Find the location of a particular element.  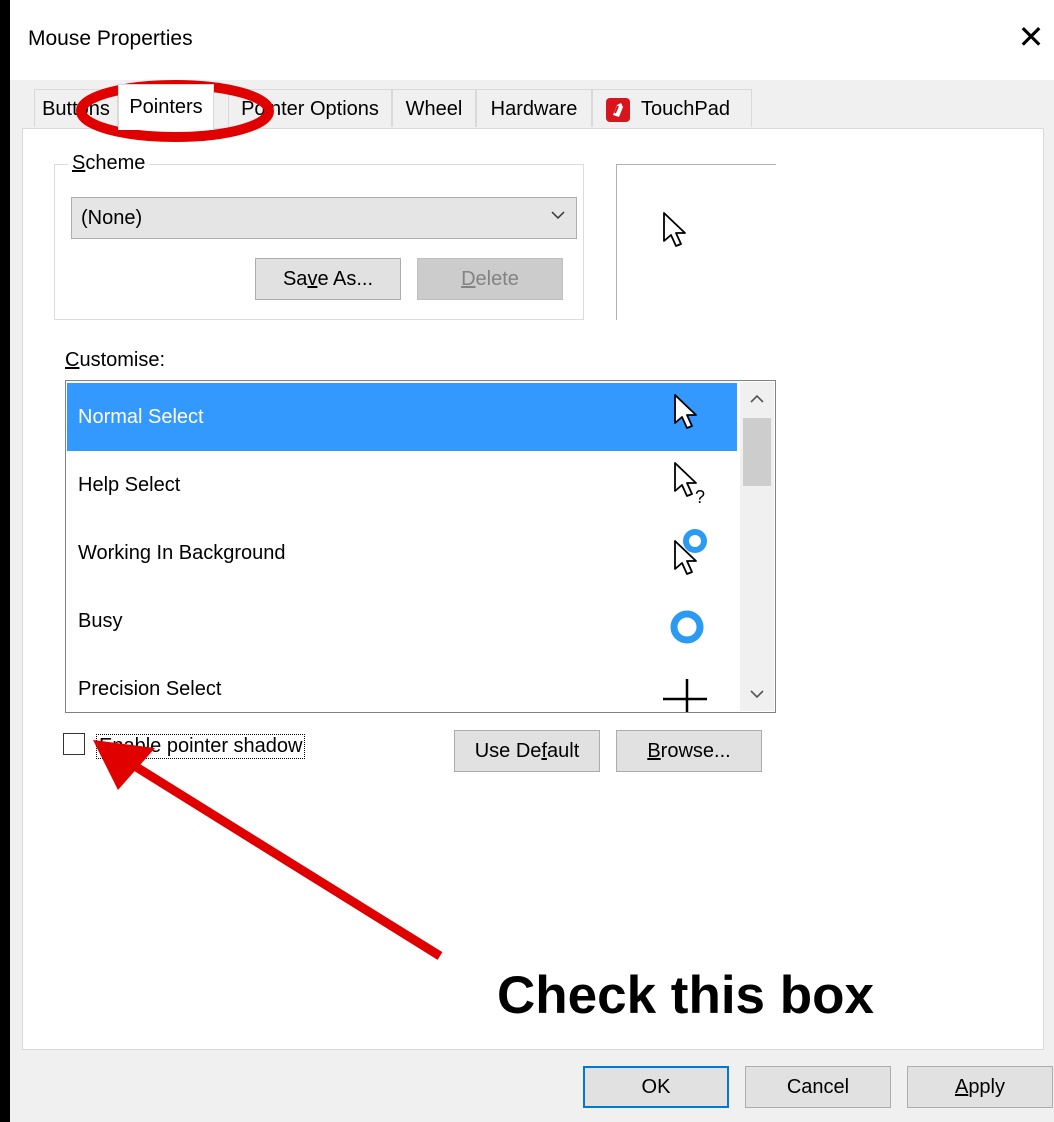

ok-button: OK is located at coordinates (656, 1087).